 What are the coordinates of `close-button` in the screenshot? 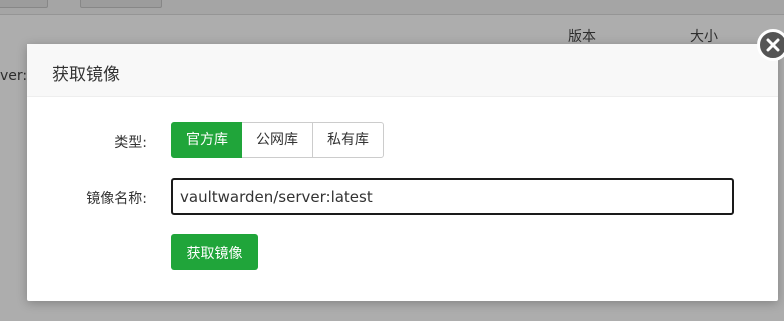 It's located at (770, 45).